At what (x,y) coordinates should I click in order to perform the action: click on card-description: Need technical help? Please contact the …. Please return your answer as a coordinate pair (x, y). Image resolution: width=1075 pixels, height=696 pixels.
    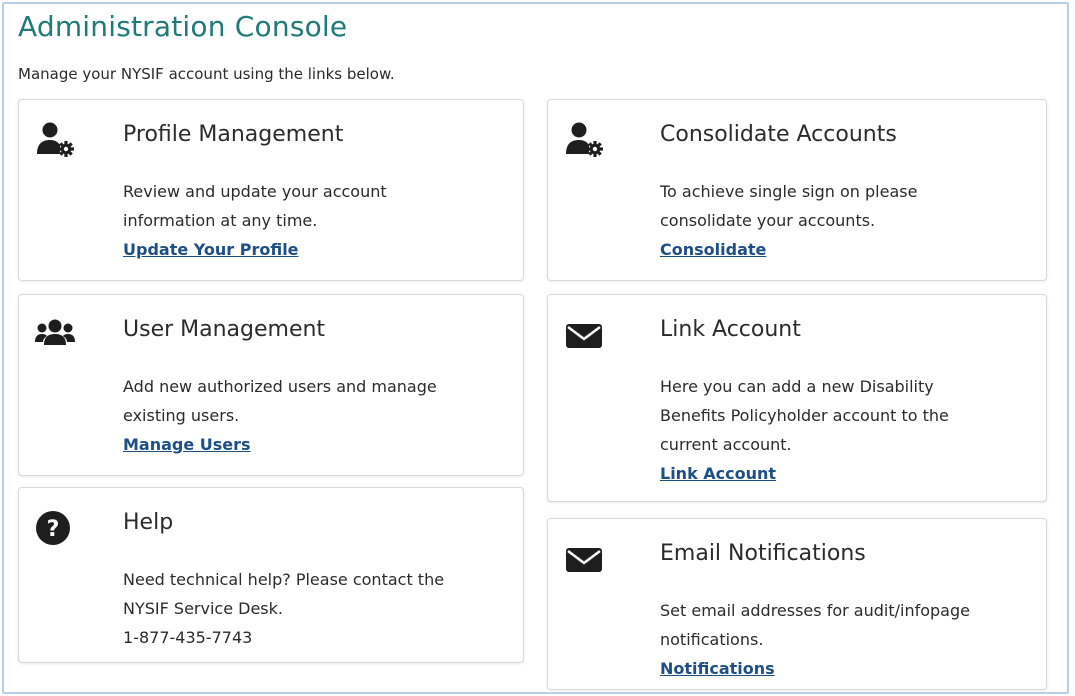
    Looking at the image, I should click on (318, 608).